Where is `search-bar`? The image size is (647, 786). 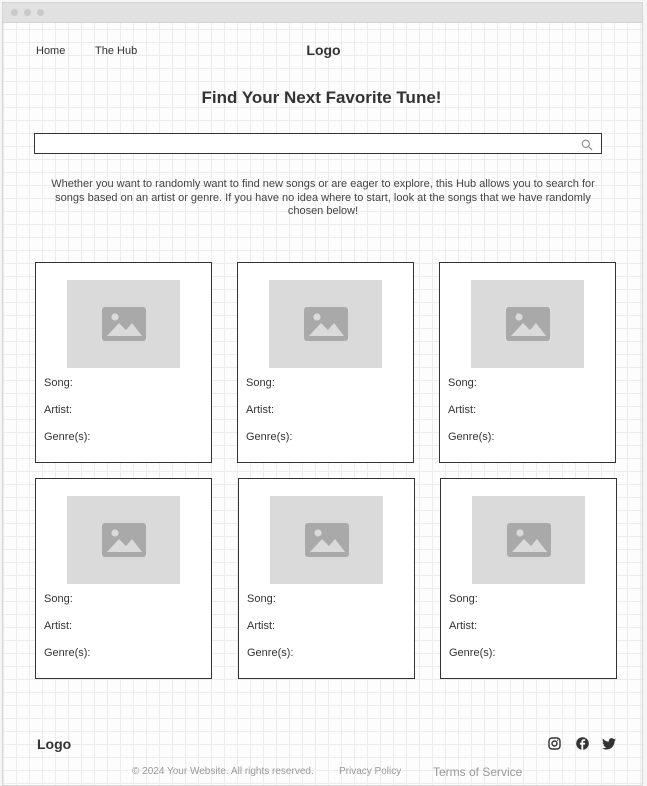 search-bar is located at coordinates (318, 143).